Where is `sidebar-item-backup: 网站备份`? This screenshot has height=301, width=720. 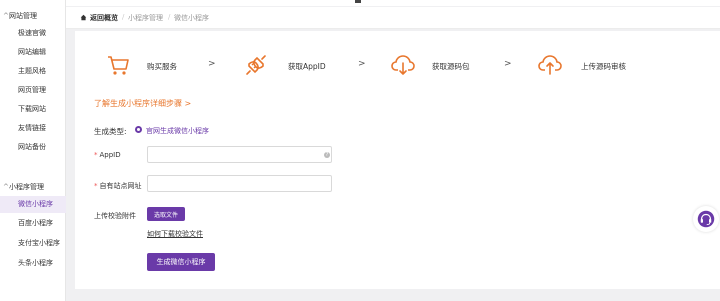
sidebar-item-backup: 网站备份 is located at coordinates (33, 147).